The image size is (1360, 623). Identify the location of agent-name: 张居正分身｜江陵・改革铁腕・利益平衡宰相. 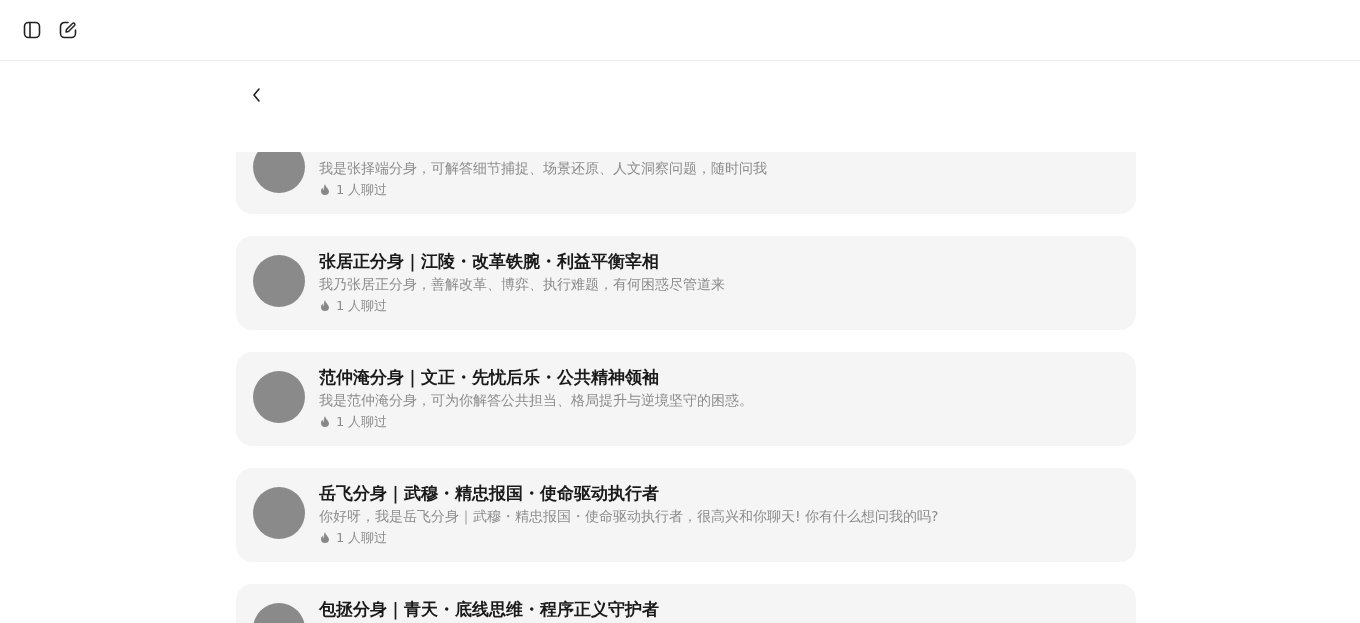
(489, 261).